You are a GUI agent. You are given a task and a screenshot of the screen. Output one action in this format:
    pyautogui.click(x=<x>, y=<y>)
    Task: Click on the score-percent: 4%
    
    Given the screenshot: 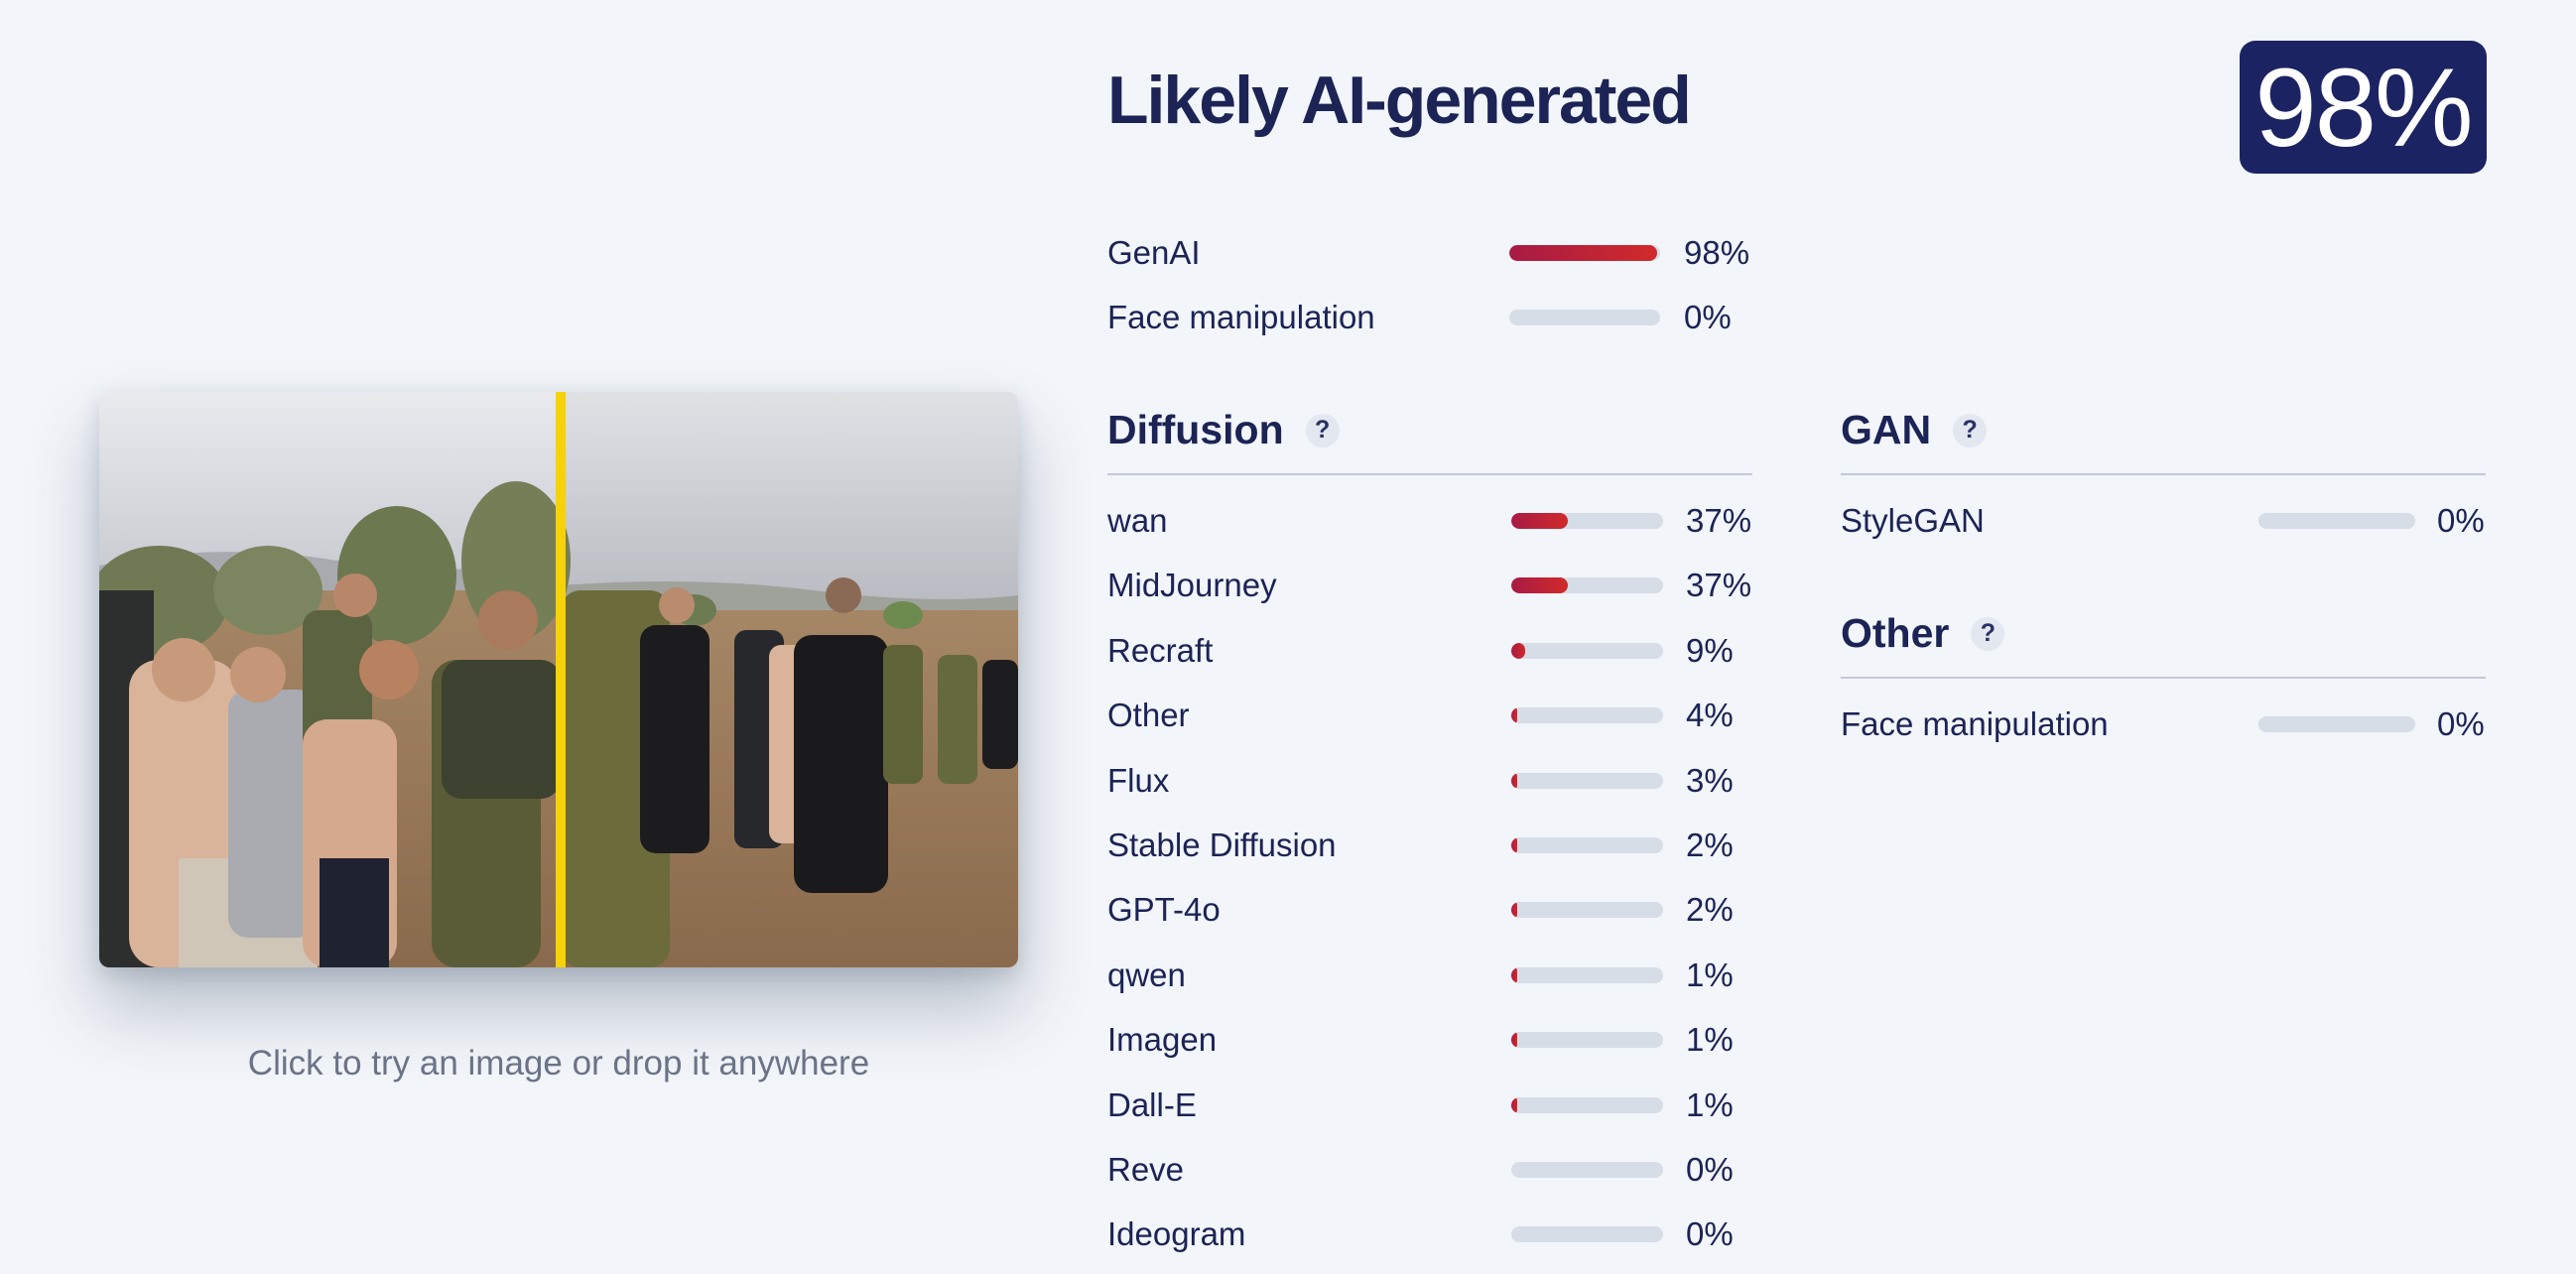 What is the action you would take?
    pyautogui.click(x=1710, y=715)
    